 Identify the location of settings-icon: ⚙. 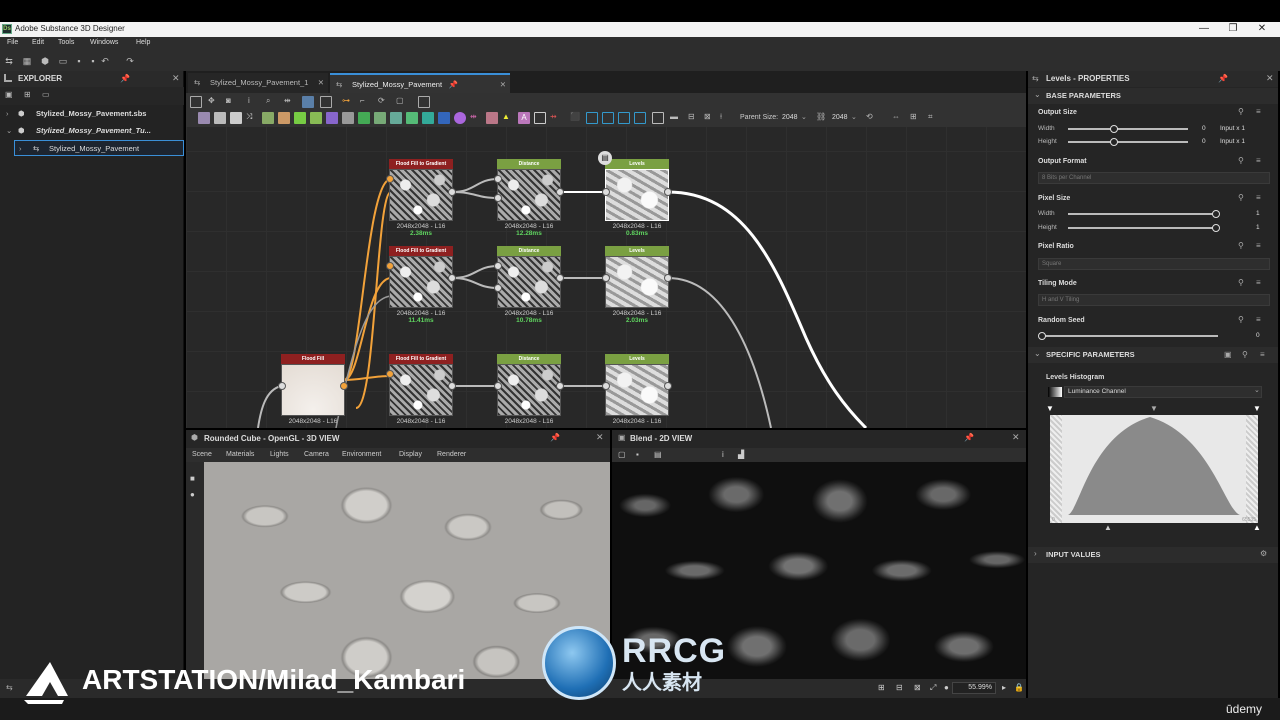
(1263, 553).